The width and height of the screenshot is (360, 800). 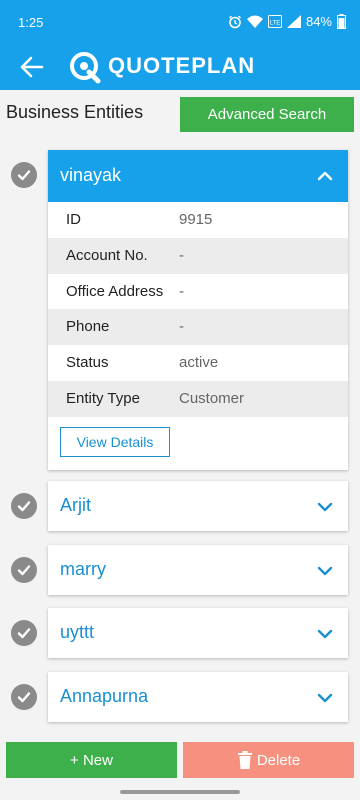 What do you see at coordinates (318, 21) in the screenshot?
I see `battery-percent: 84%` at bounding box center [318, 21].